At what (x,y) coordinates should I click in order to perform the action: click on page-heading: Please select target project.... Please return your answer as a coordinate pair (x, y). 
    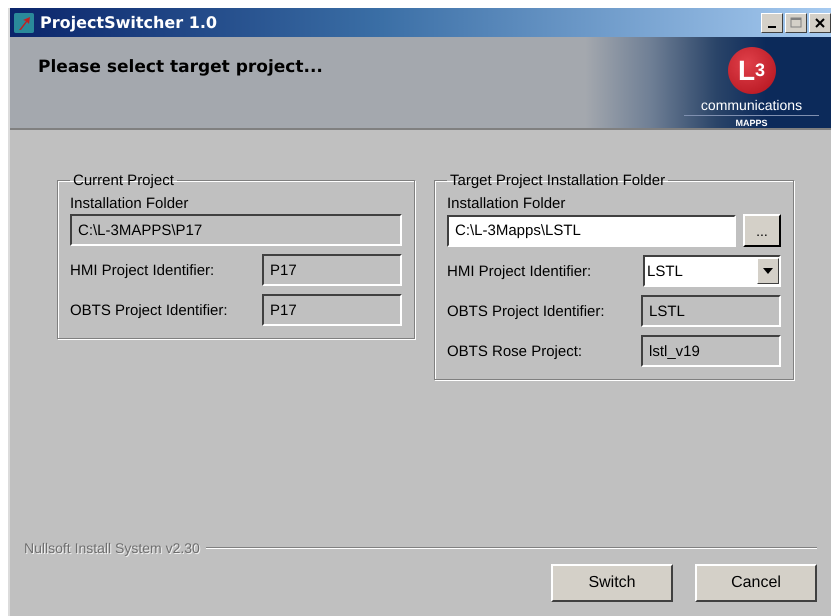
    Looking at the image, I should click on (180, 68).